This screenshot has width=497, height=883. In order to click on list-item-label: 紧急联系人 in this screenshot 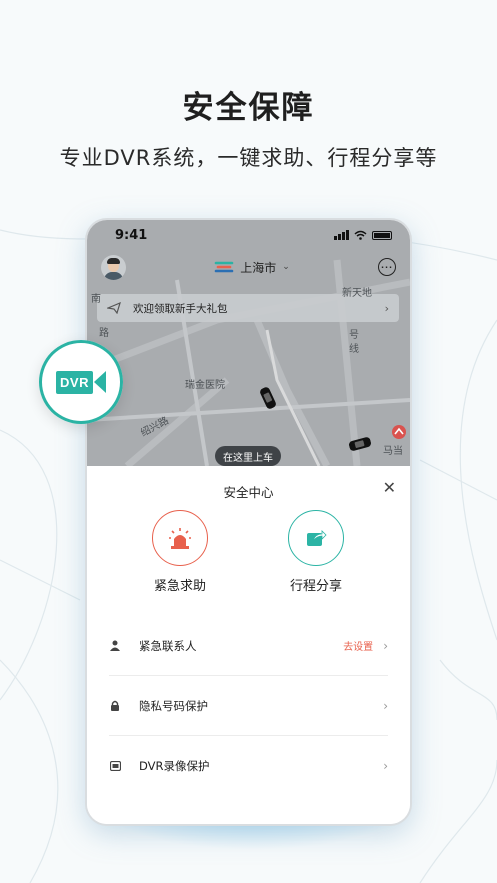, I will do `click(168, 645)`.